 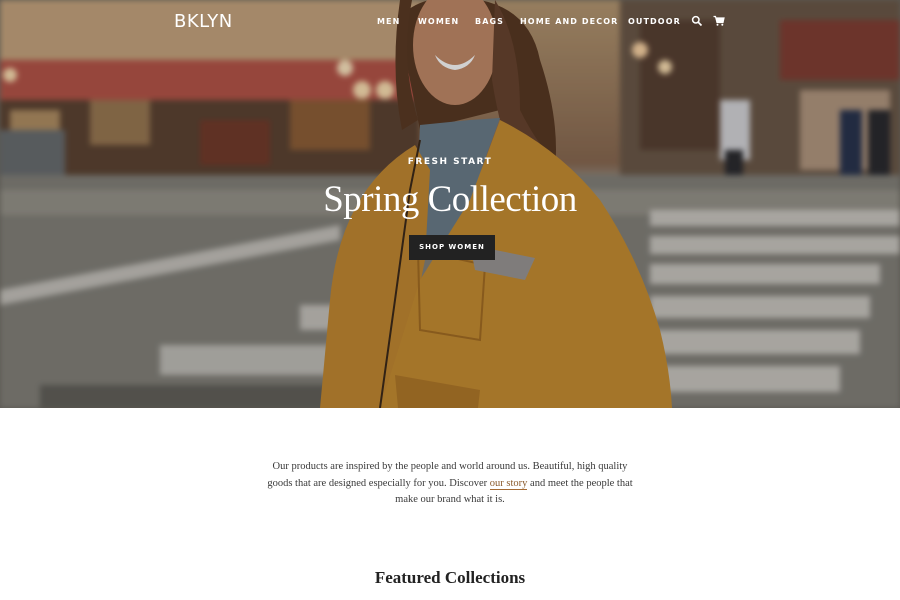 I want to click on nav-item-bags: BAGS, so click(x=489, y=21).